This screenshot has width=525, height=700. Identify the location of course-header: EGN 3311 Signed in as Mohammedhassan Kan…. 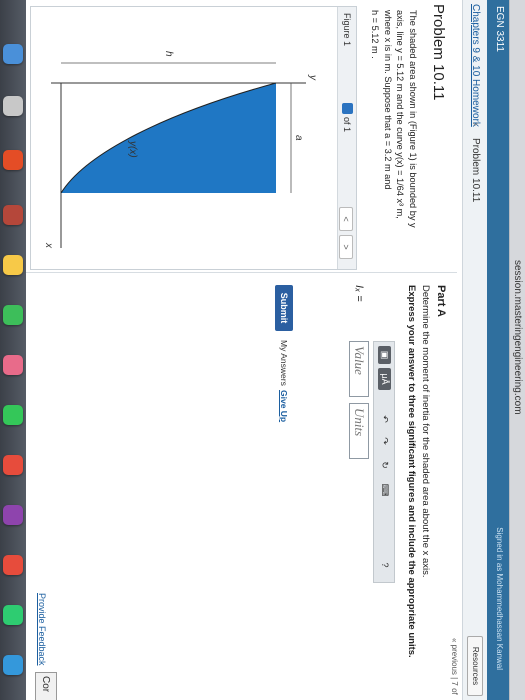
(498, 350).